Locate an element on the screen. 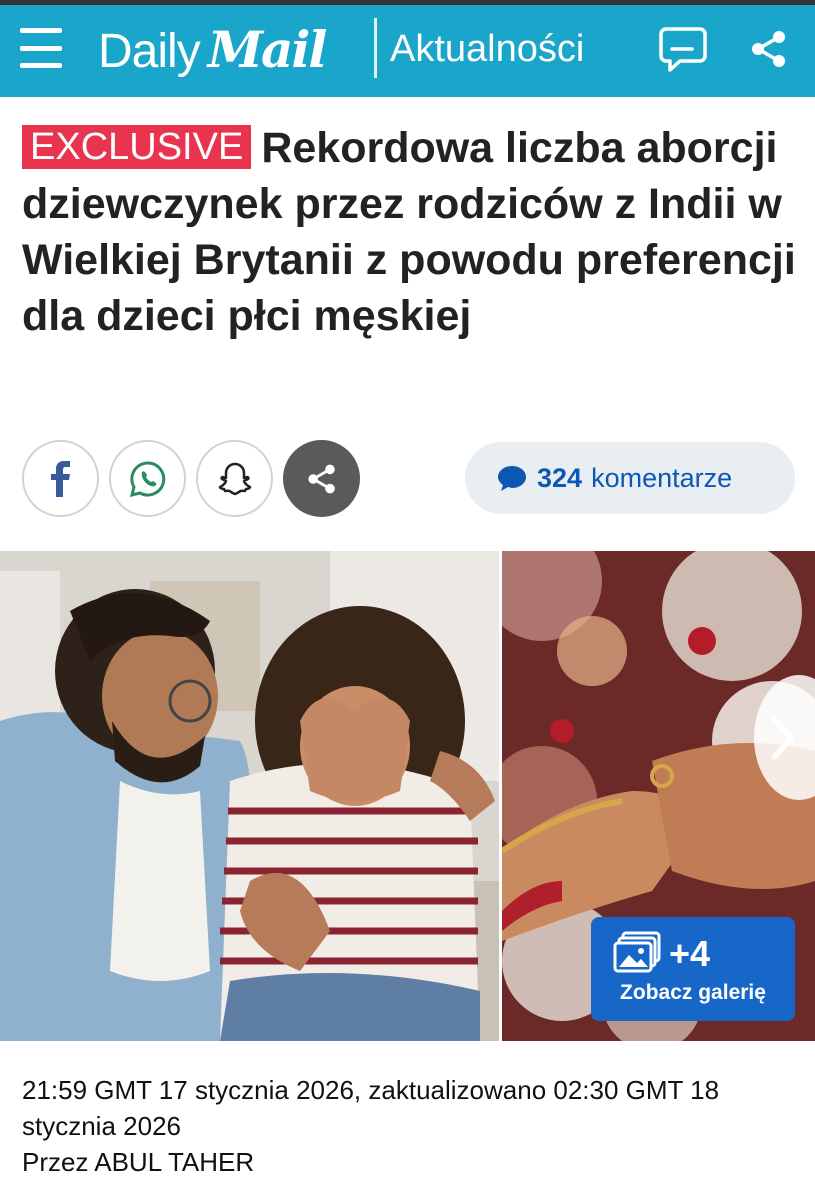 This screenshot has width=815, height=1200. share-header-button is located at coordinates (769, 49).